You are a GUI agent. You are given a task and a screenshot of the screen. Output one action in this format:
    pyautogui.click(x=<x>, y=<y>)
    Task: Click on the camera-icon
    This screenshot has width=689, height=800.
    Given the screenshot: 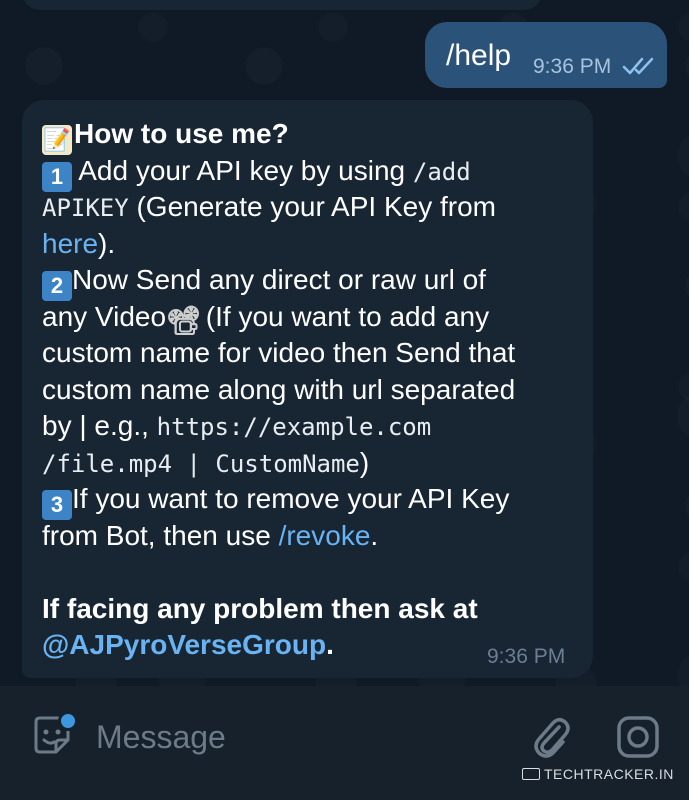 What is the action you would take?
    pyautogui.click(x=638, y=737)
    